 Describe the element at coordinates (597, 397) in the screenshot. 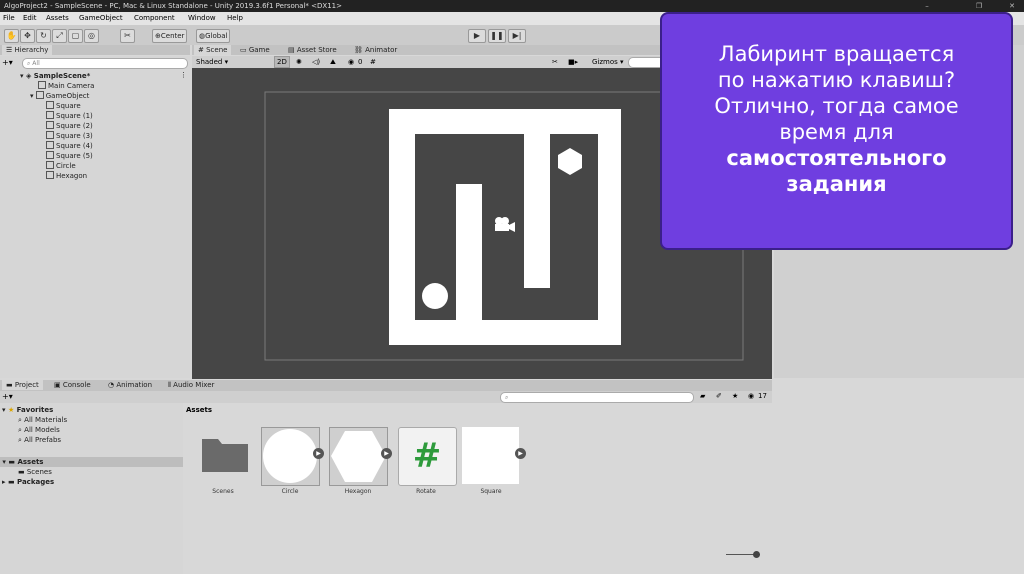

I see `project-search-input: ⌕` at that location.